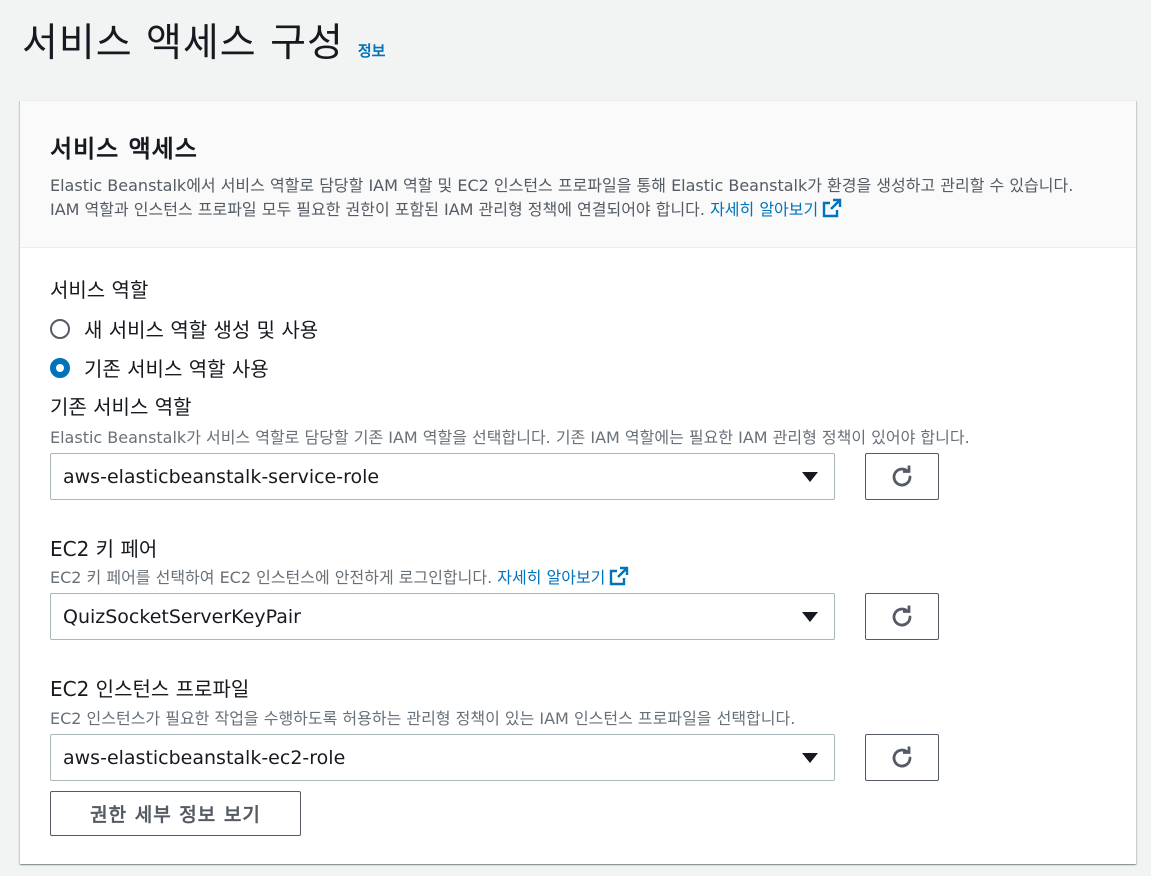  What do you see at coordinates (551, 577) in the screenshot?
I see `key-pair-learn-more-label: 자세히 알아보기` at bounding box center [551, 577].